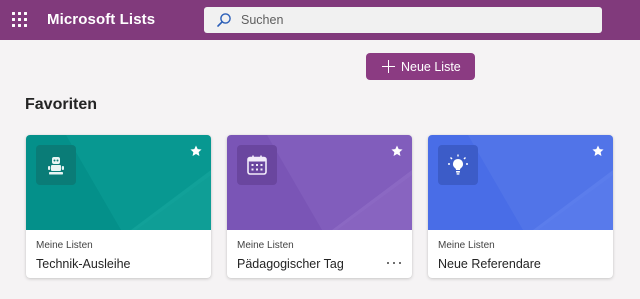 The width and height of the screenshot is (640, 299). Describe the element at coordinates (56, 165) in the screenshot. I see `robot-icon` at that location.